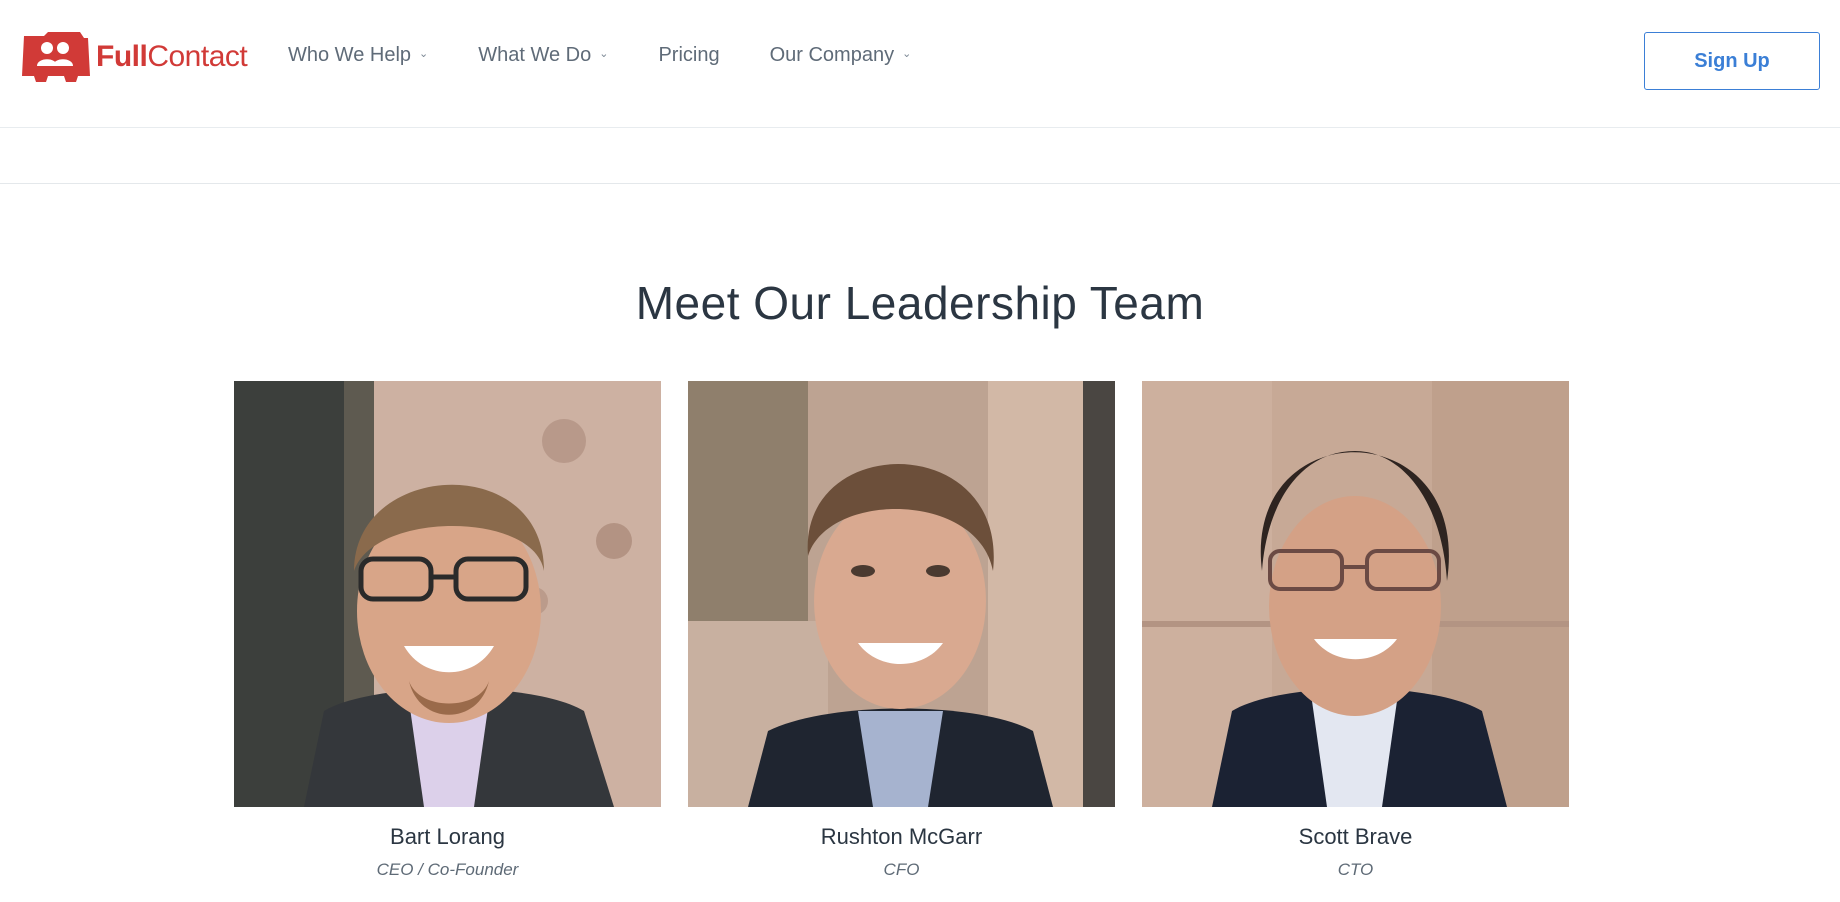  Describe the element at coordinates (350, 55) in the screenshot. I see `nav-item-label: Who We Help` at that location.